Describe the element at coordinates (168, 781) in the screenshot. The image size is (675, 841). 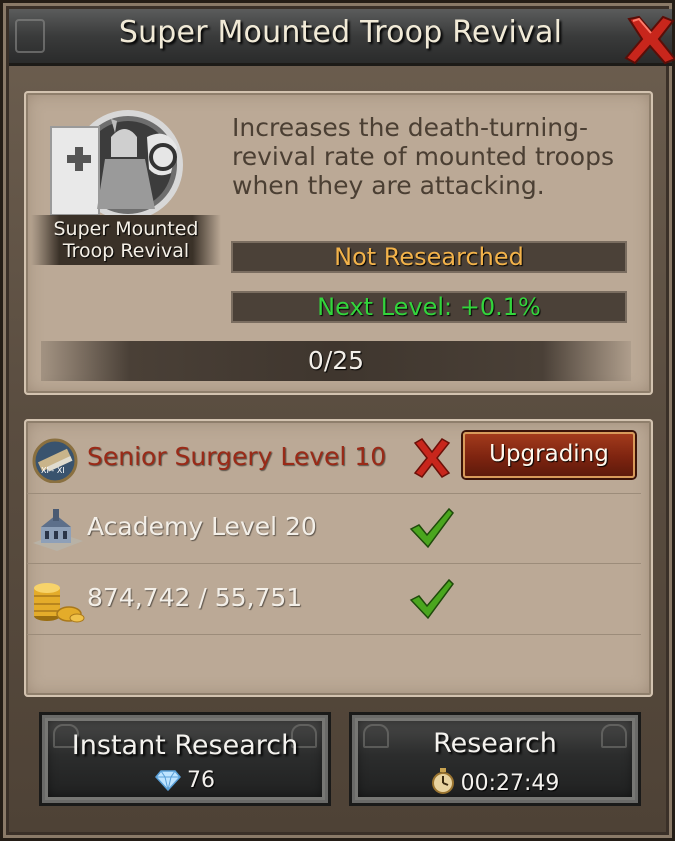
I see `diamond-icon` at that location.